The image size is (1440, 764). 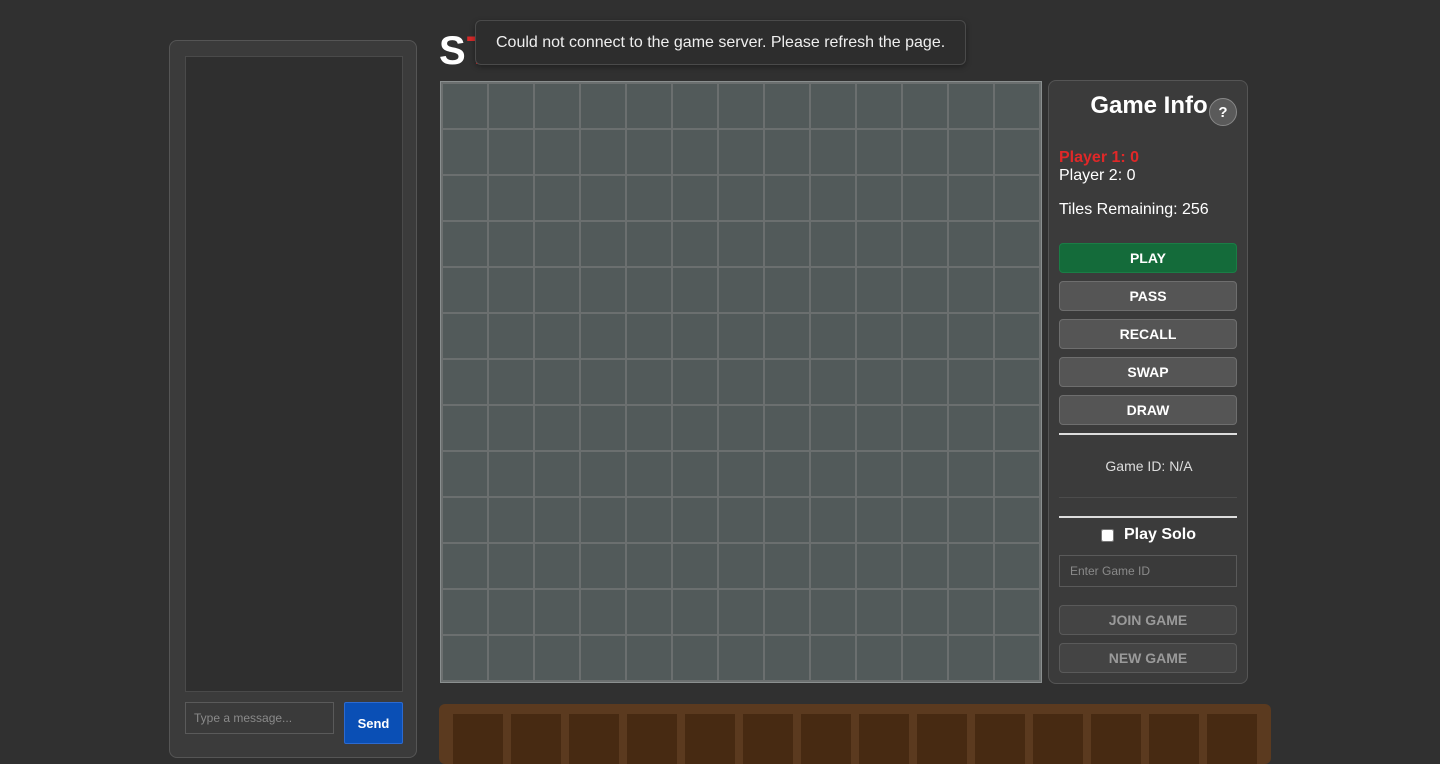 I want to click on join-game-button: JOIN GAME, so click(x=1148, y=620).